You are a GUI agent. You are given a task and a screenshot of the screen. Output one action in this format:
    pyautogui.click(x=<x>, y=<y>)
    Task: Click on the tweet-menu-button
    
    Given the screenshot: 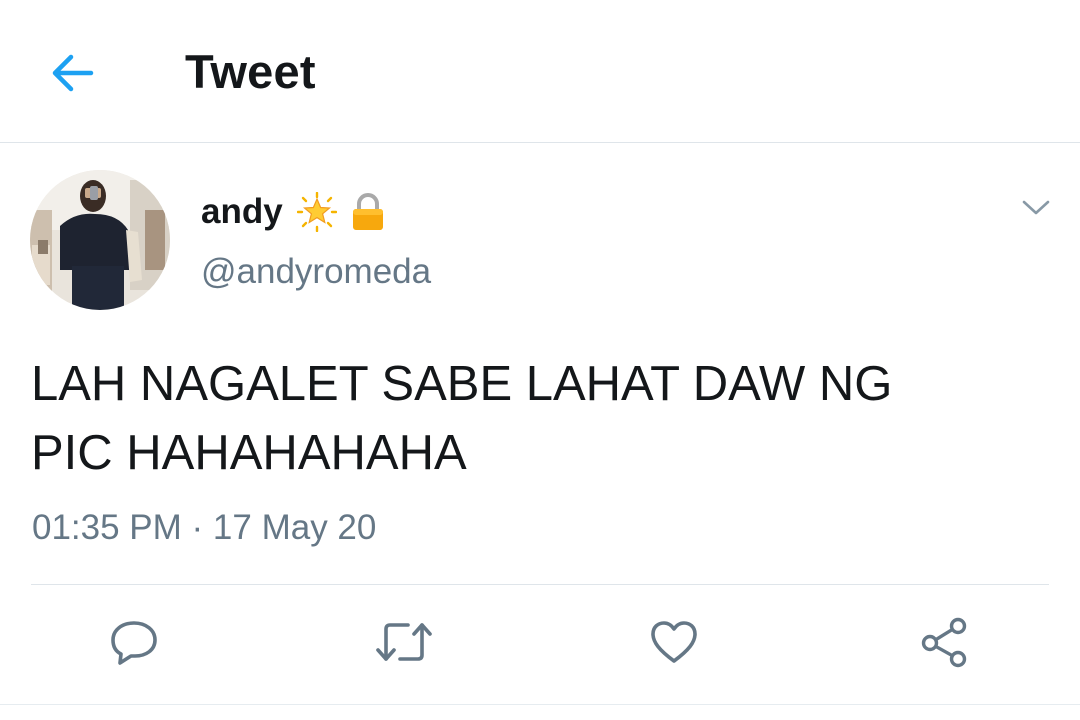 What is the action you would take?
    pyautogui.click(x=1036, y=208)
    